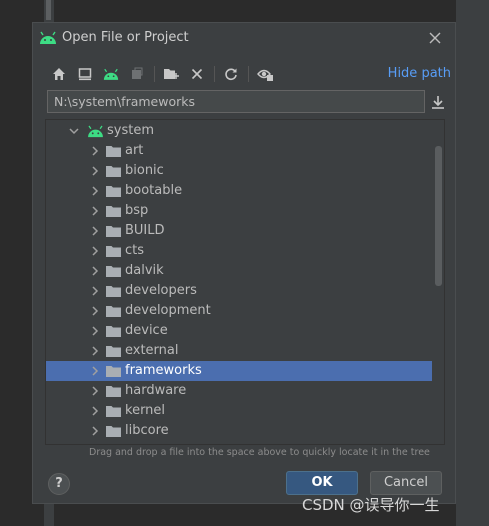  Describe the element at coordinates (163, 370) in the screenshot. I see `tree-item-label: frameworks` at that location.